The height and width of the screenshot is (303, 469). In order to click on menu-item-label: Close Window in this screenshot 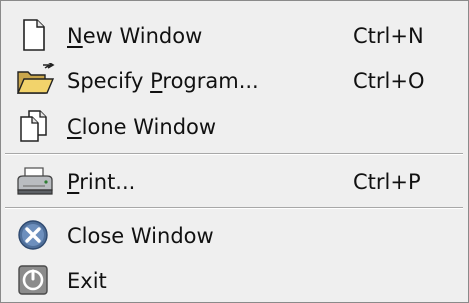, I will do `click(140, 236)`.